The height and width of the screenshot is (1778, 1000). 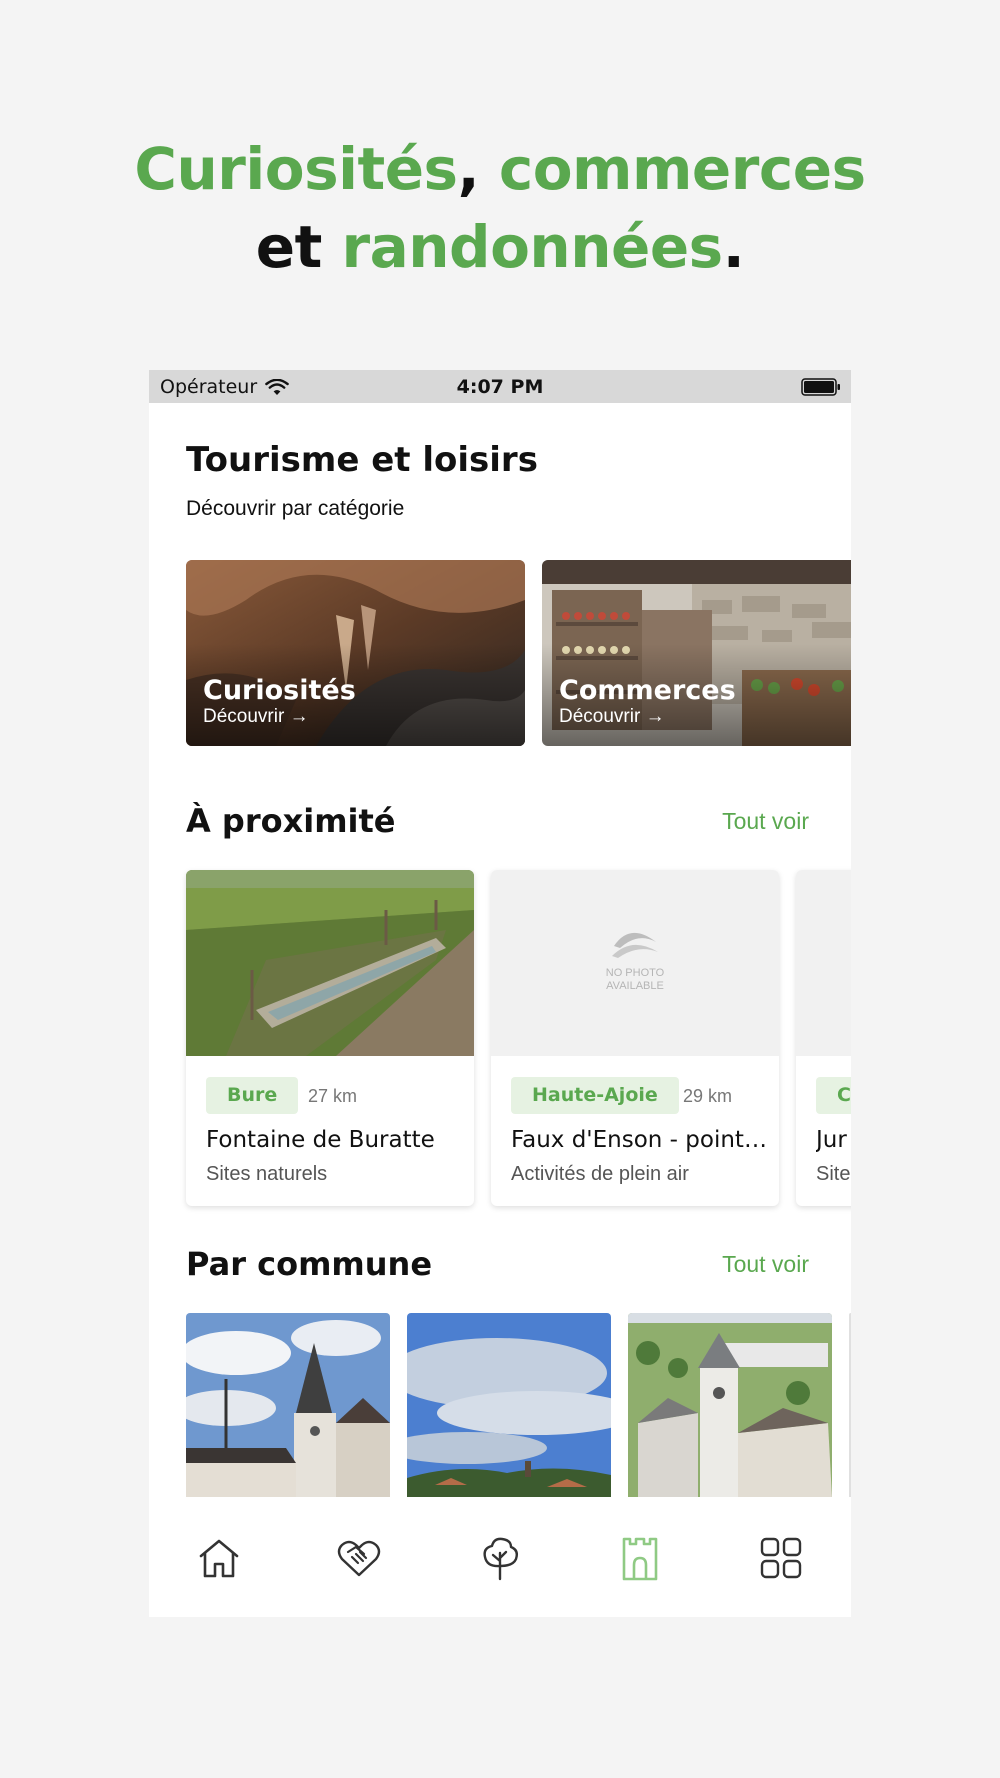 What do you see at coordinates (823, 963) in the screenshot?
I see `card-image-placeholder` at bounding box center [823, 963].